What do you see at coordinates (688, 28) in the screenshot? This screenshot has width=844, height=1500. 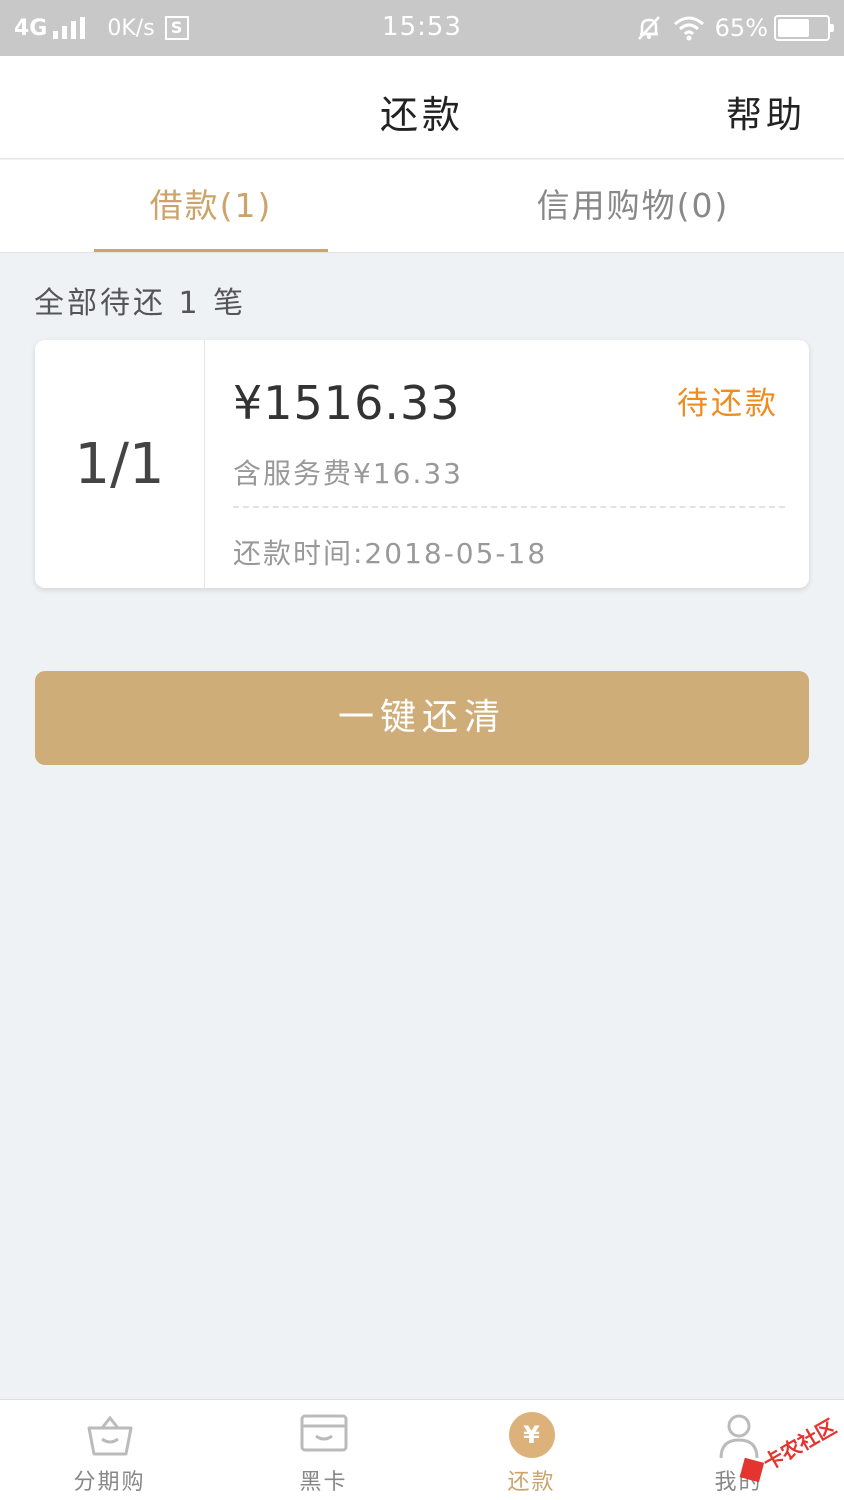 I see `wifi-icon` at bounding box center [688, 28].